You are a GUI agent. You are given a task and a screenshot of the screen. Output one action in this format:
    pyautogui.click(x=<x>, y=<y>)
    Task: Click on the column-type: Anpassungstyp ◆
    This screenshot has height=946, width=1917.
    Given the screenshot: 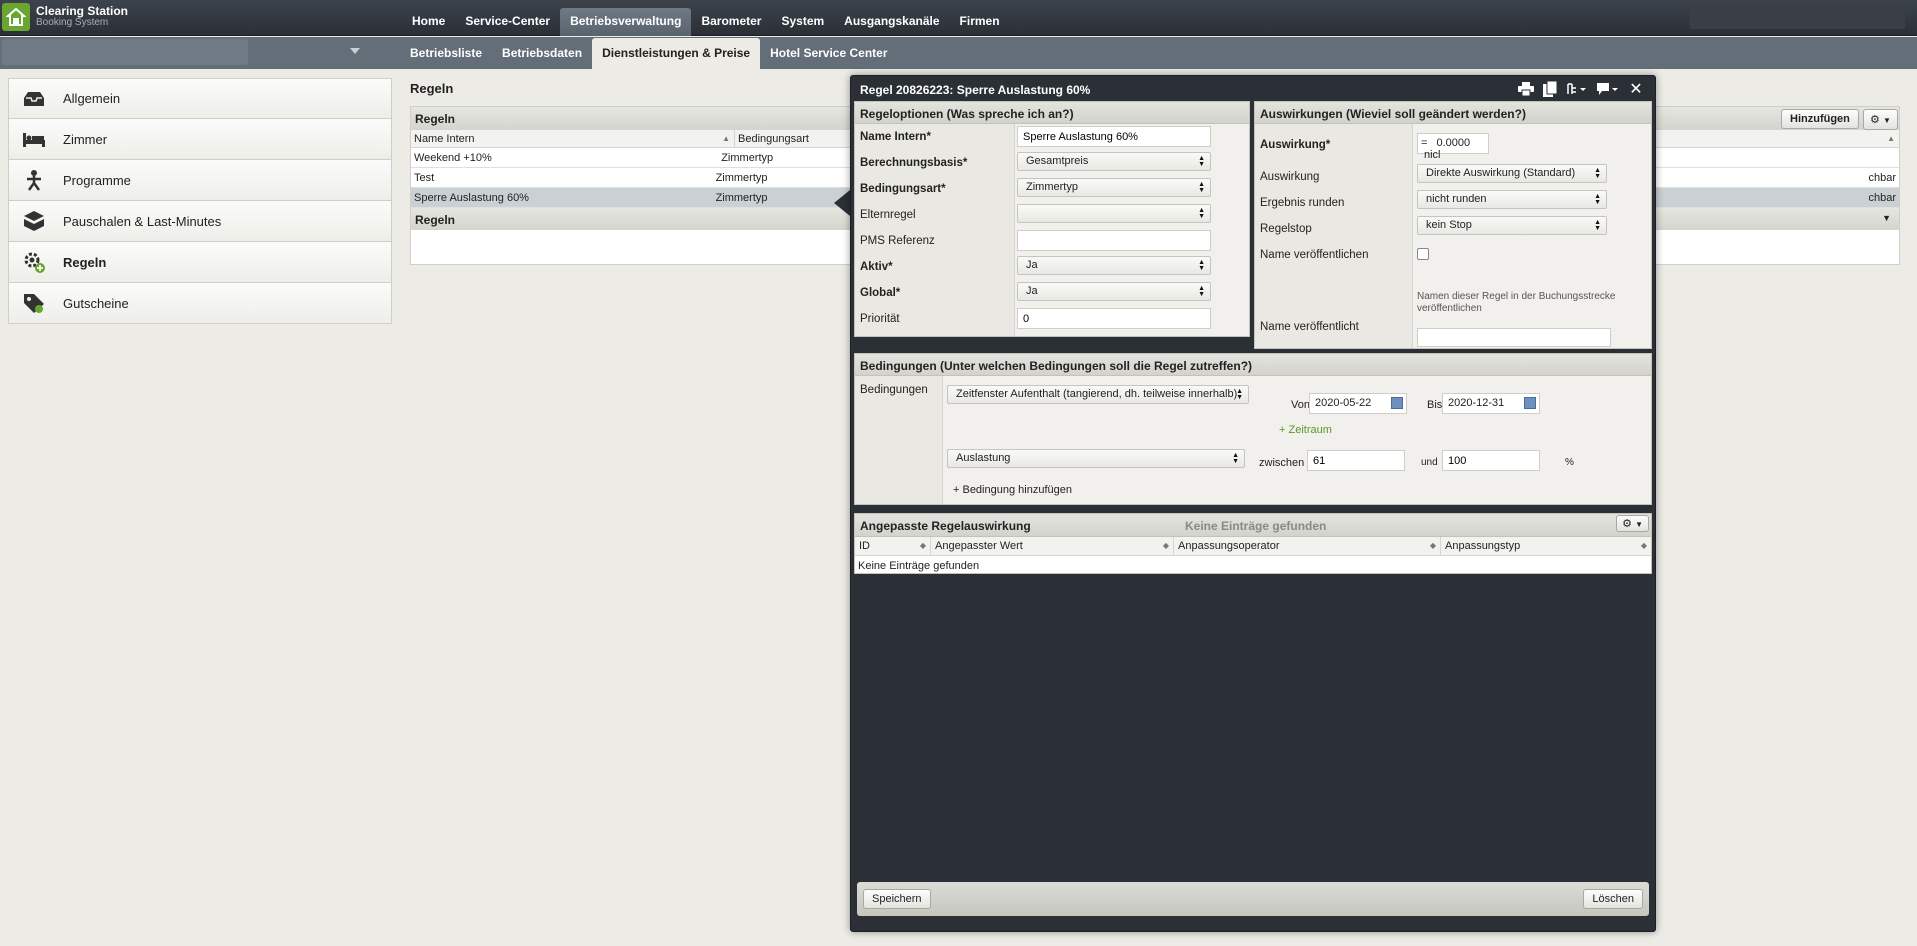 What is the action you would take?
    pyautogui.click(x=1546, y=546)
    